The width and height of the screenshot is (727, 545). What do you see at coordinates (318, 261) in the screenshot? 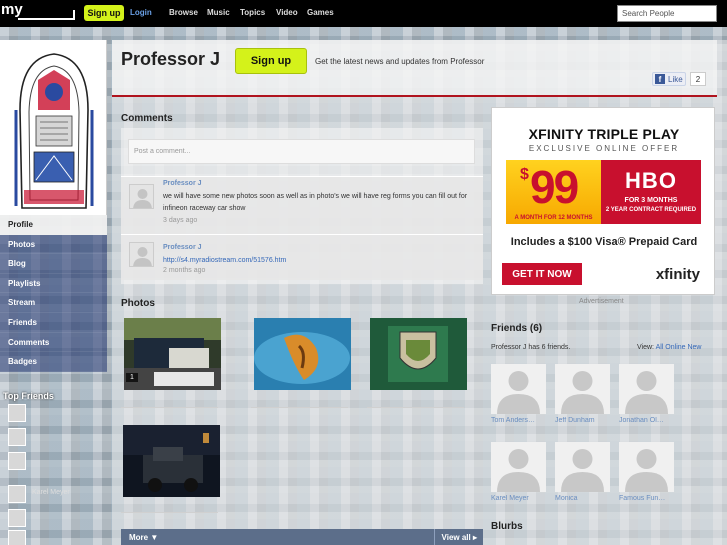
I see `comment-link: http://s4.myradiostream.com/51576.htm` at bounding box center [318, 261].